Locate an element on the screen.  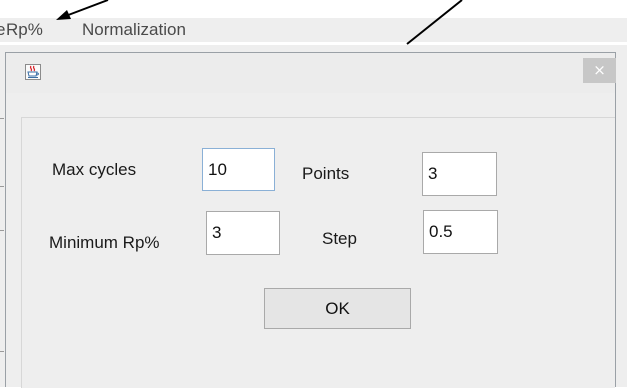
menu-item-rp-percent: Rp% is located at coordinates (24, 30).